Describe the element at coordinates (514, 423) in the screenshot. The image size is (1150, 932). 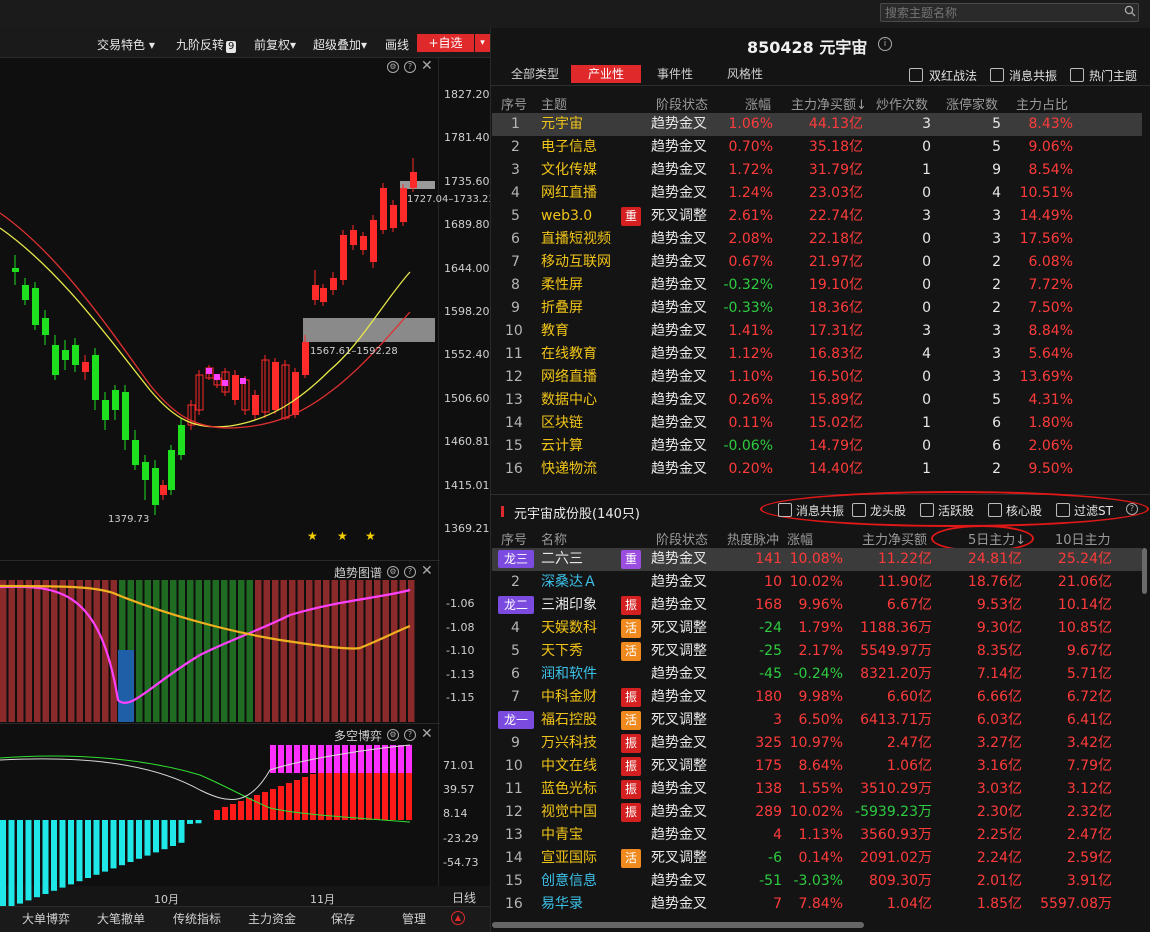
I see `theme-row-no: 14` at that location.